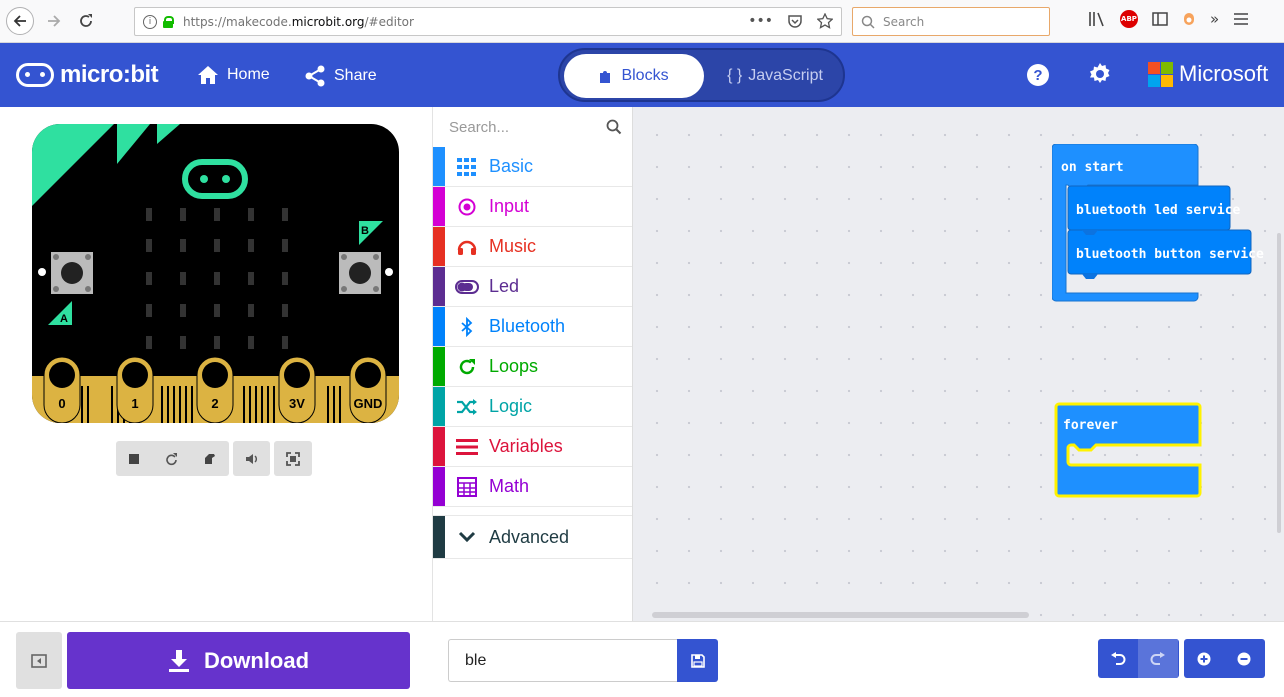 This screenshot has height=697, width=1284. What do you see at coordinates (527, 326) in the screenshot?
I see `category-label: Bluetooth` at bounding box center [527, 326].